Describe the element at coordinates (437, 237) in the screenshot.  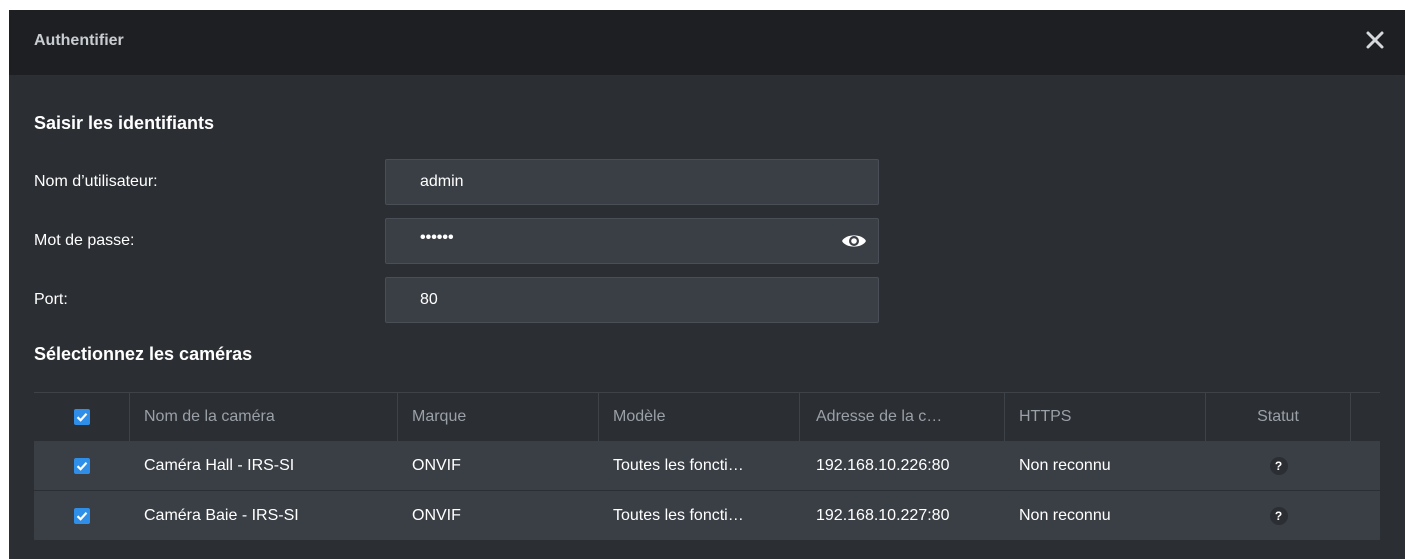
I see `password-value: ••••••` at that location.